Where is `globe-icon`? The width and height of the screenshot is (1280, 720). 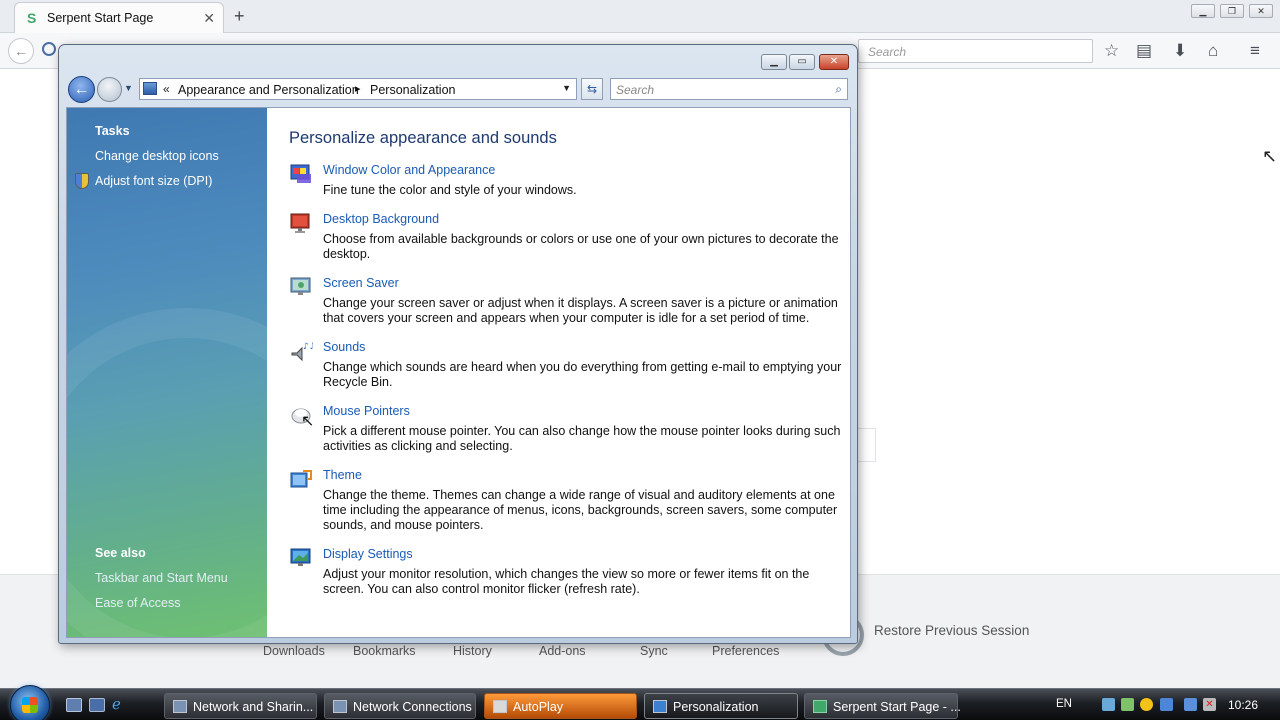
globe-icon is located at coordinates (49, 49).